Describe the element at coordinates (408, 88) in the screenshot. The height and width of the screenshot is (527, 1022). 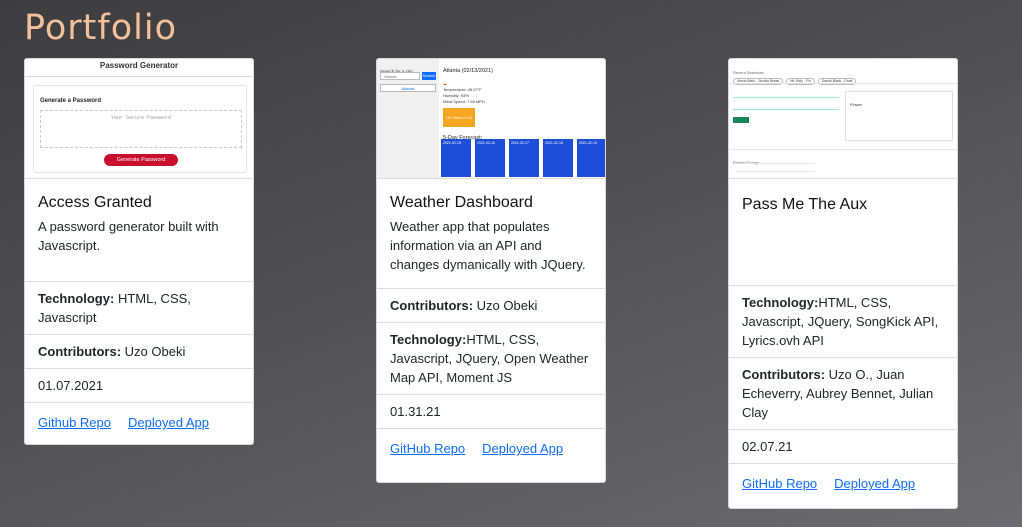
I see `preview-history-item: Atlanta` at that location.